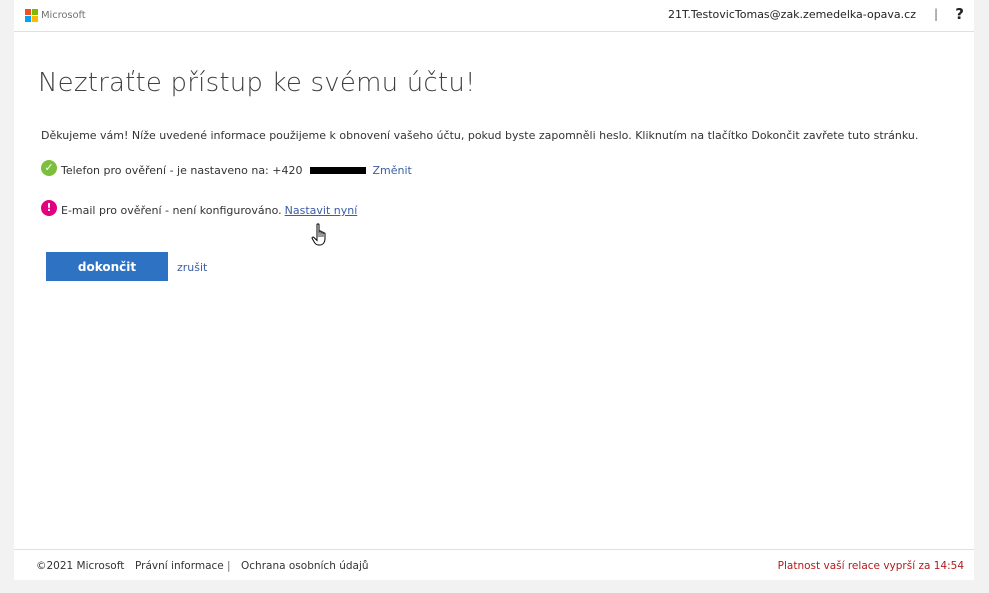 This screenshot has width=989, height=593. What do you see at coordinates (321, 210) in the screenshot?
I see `setup-email-link: Nastavit nyní` at bounding box center [321, 210].